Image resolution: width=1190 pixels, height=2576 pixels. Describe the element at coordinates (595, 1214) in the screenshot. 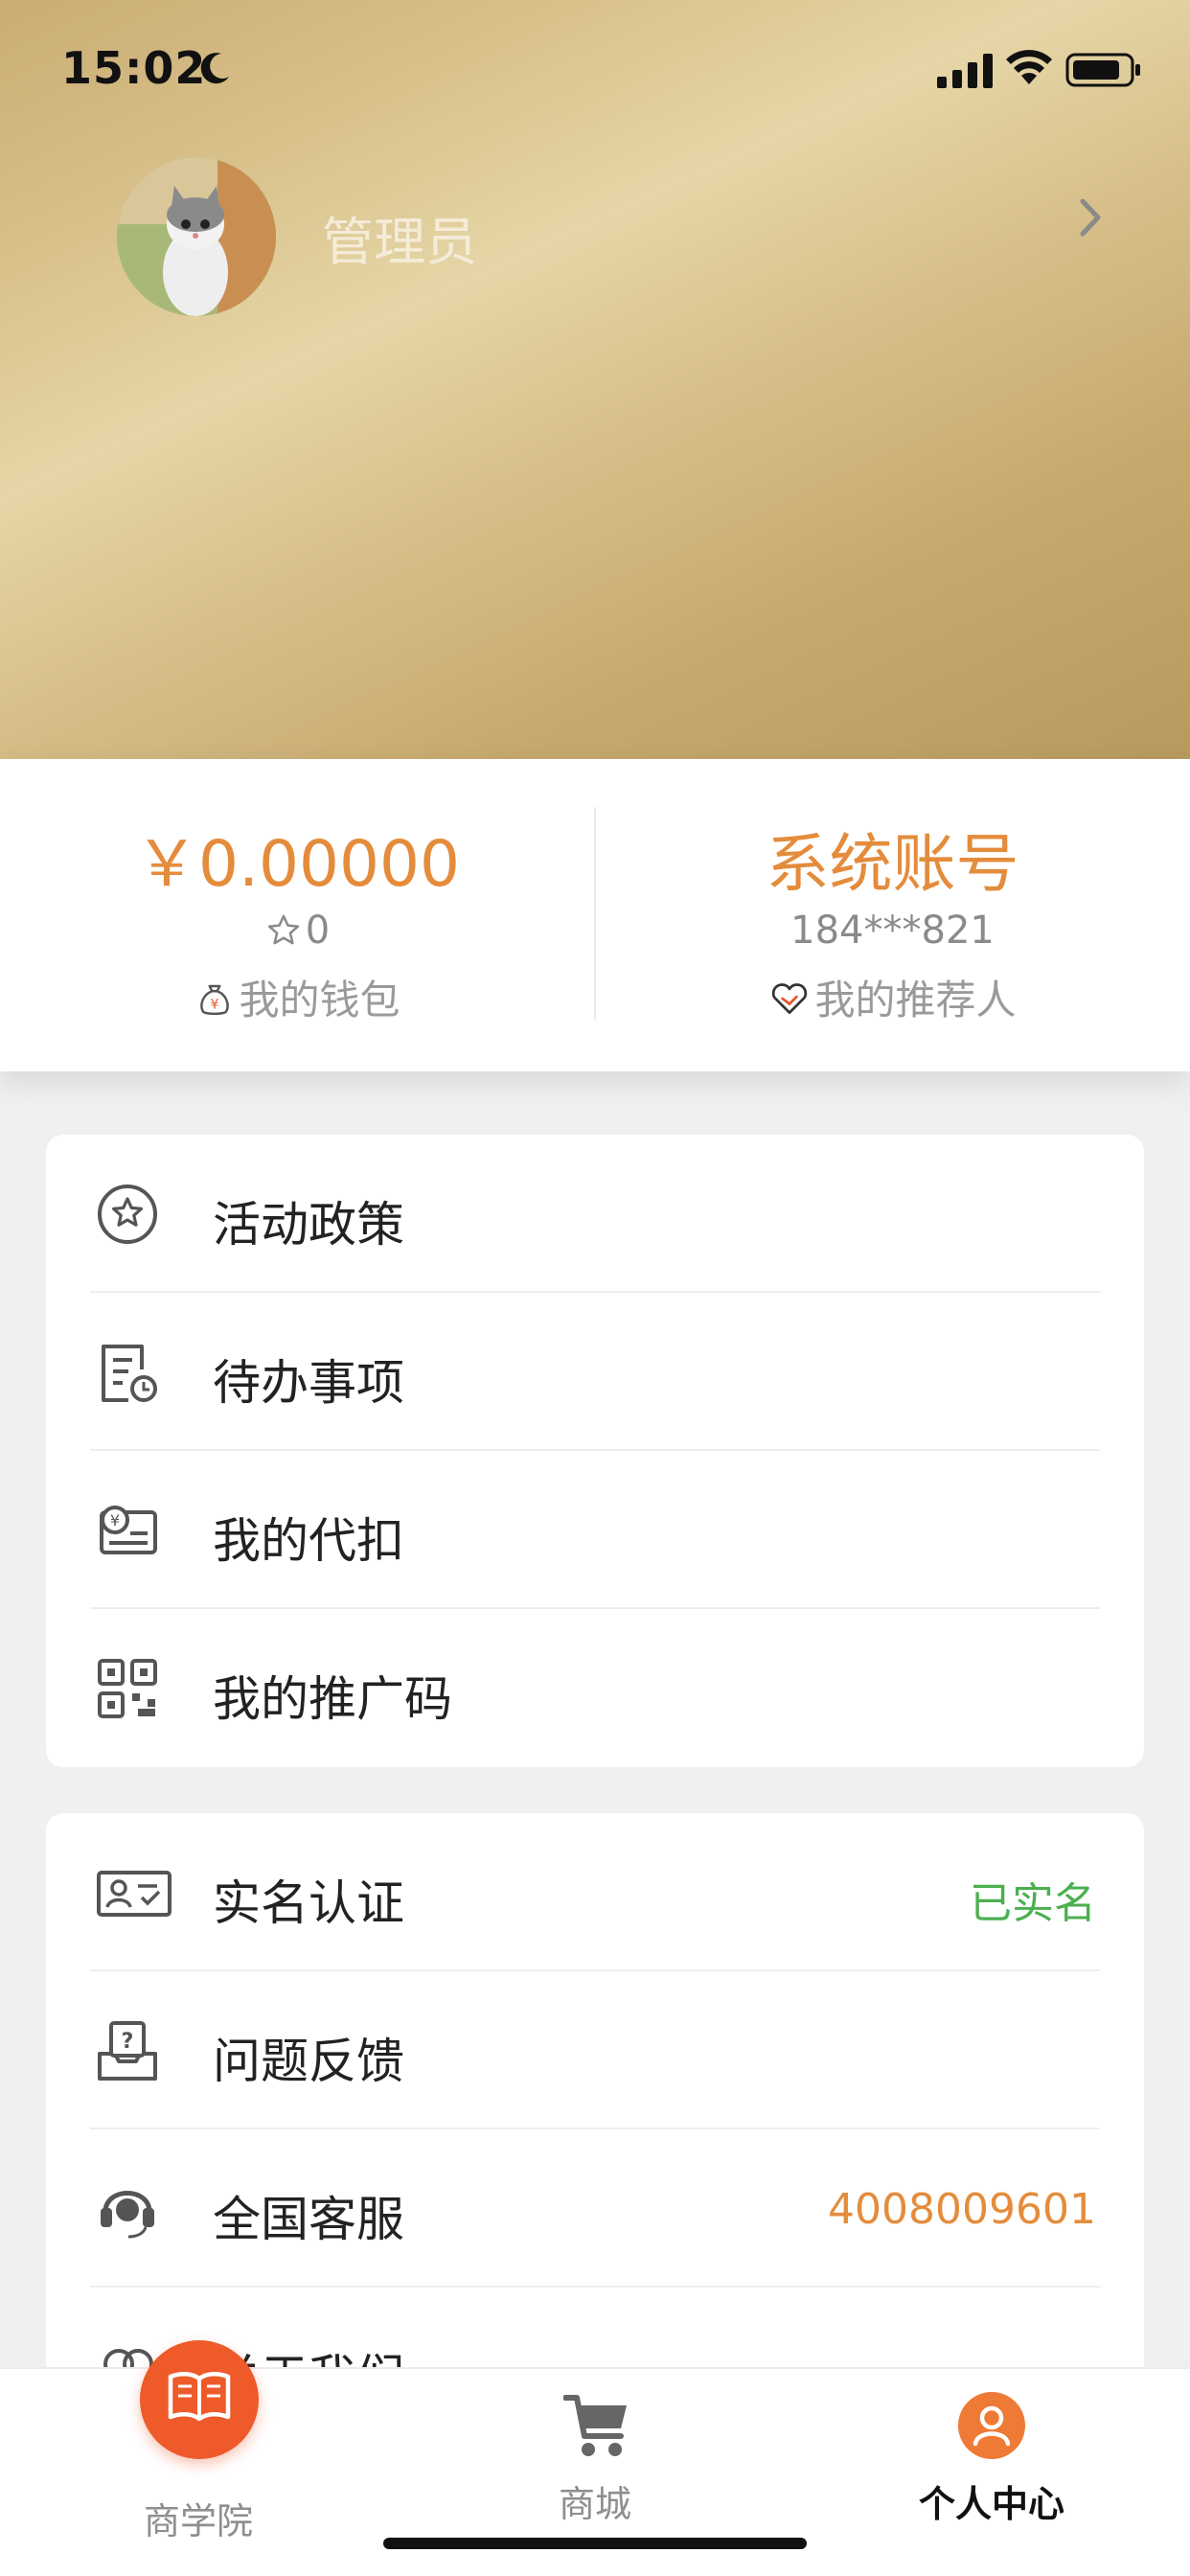

I see `menu-item-activity-policy: 活动政策` at that location.